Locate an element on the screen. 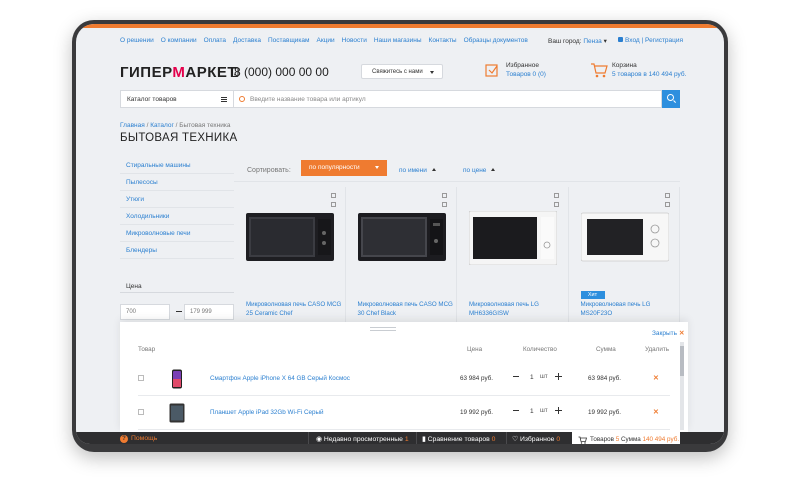 This screenshot has height=489, width=800. product-card: Микроволновая печь LG MH6336GISW is located at coordinates (513, 257).